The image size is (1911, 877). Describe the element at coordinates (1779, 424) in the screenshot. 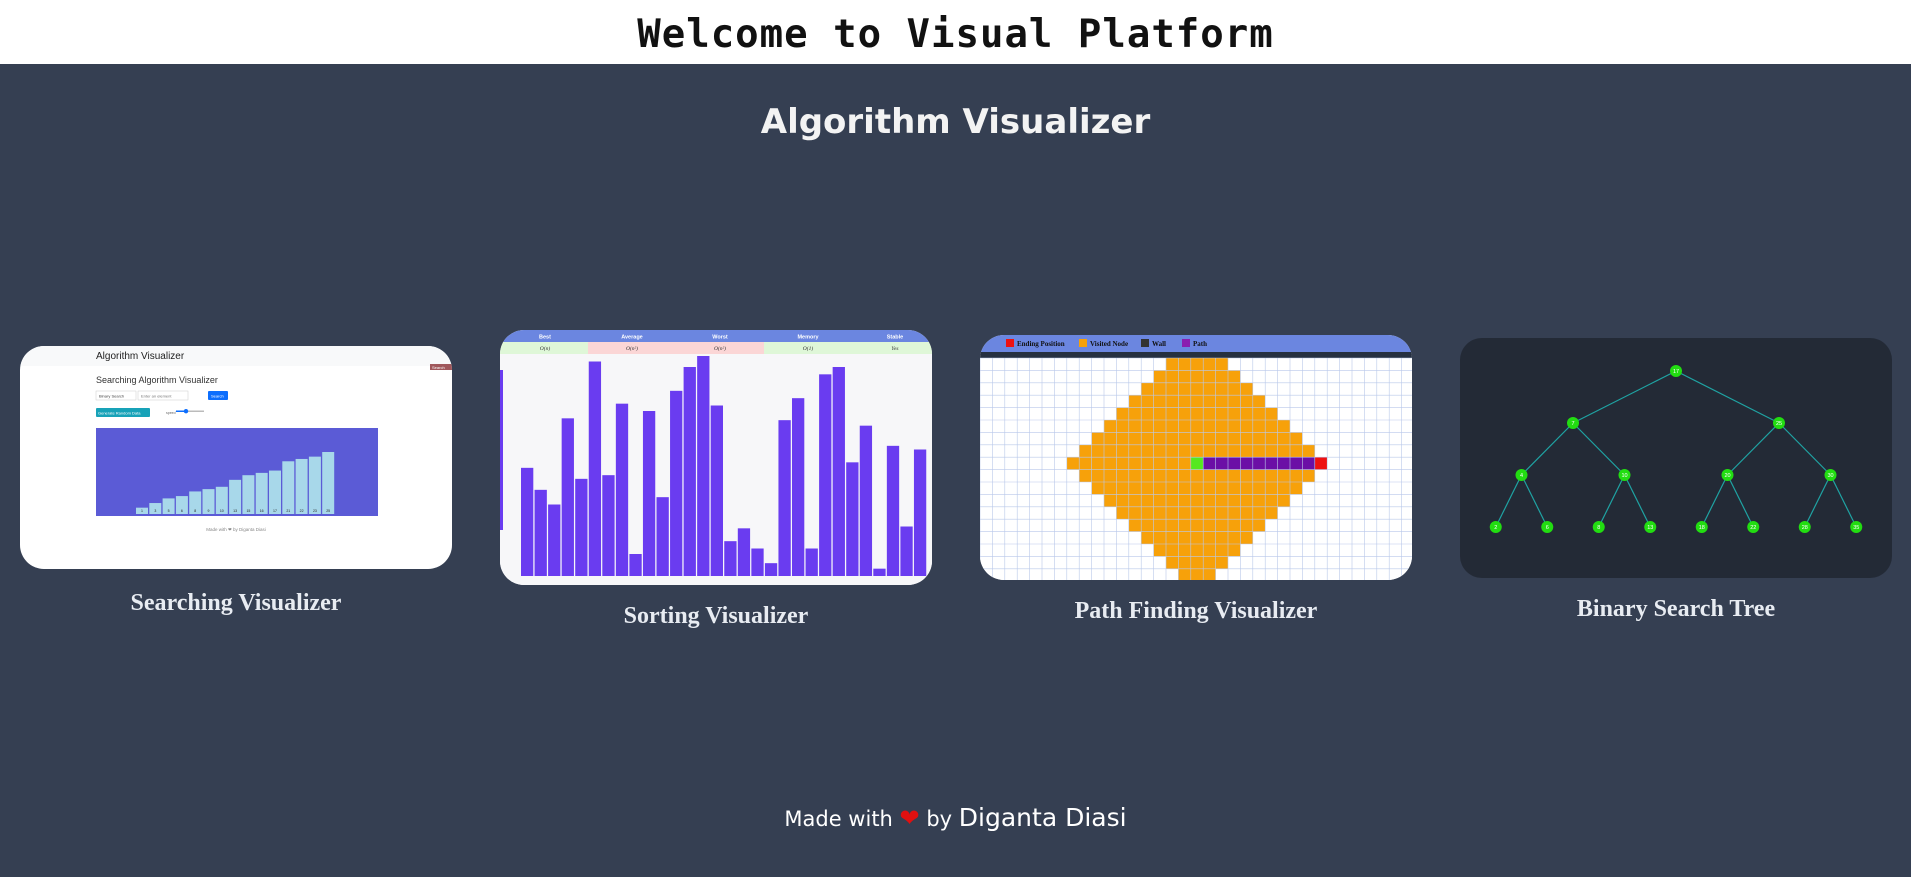

I see `tree-node-label: 25` at that location.